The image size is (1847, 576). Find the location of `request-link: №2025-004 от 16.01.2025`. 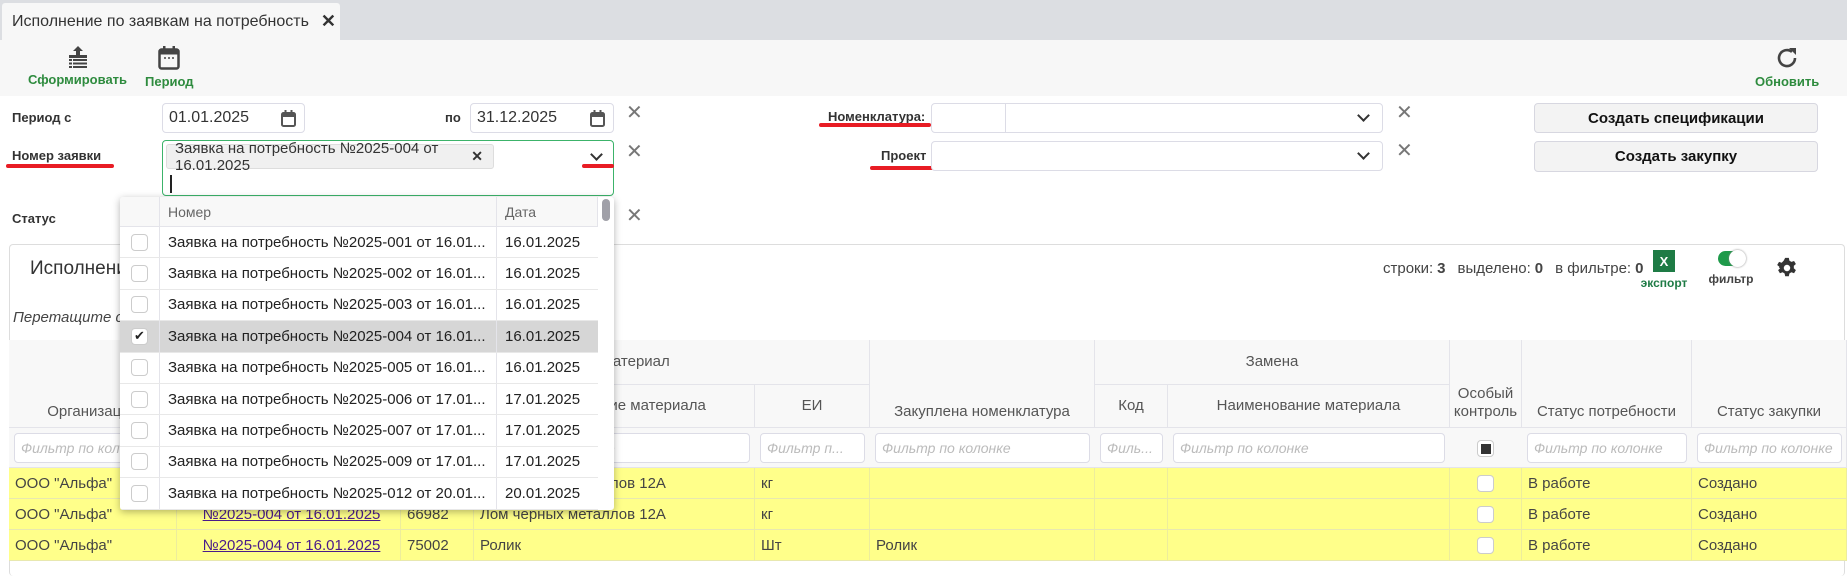

request-link: №2025-004 от 16.01.2025 is located at coordinates (292, 545).